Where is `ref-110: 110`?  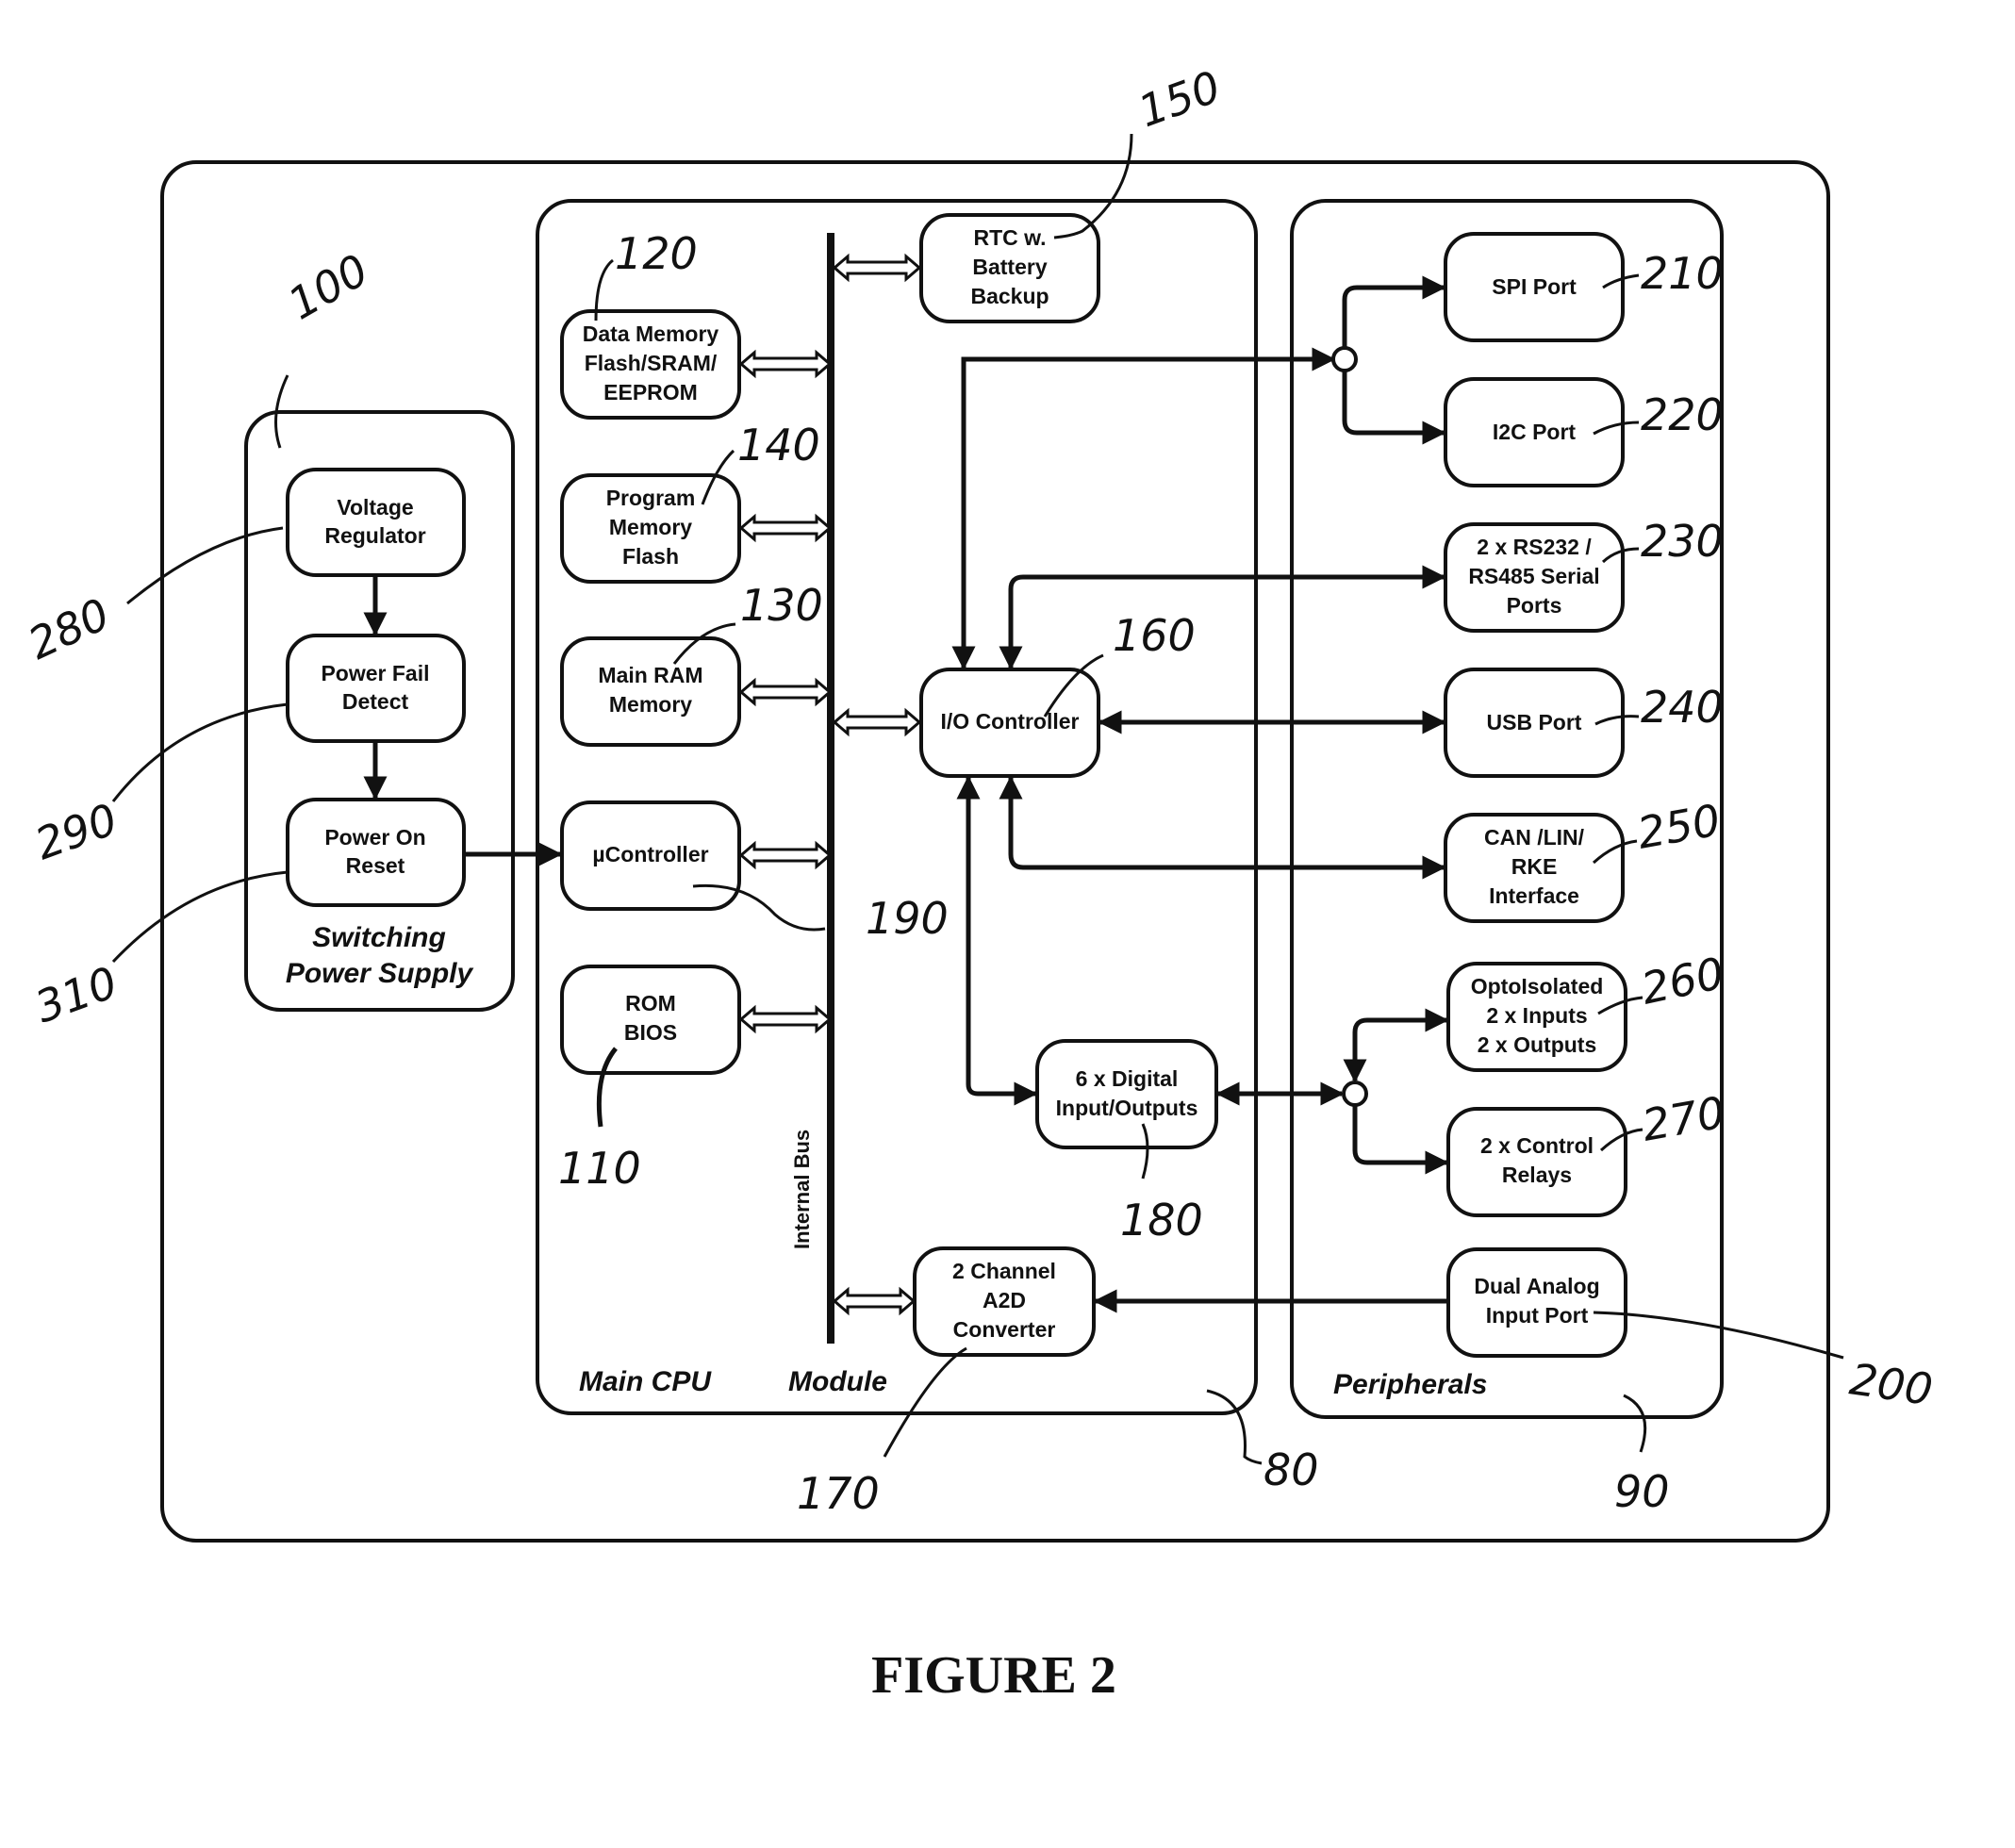
ref-110: 110 is located at coordinates (599, 1168).